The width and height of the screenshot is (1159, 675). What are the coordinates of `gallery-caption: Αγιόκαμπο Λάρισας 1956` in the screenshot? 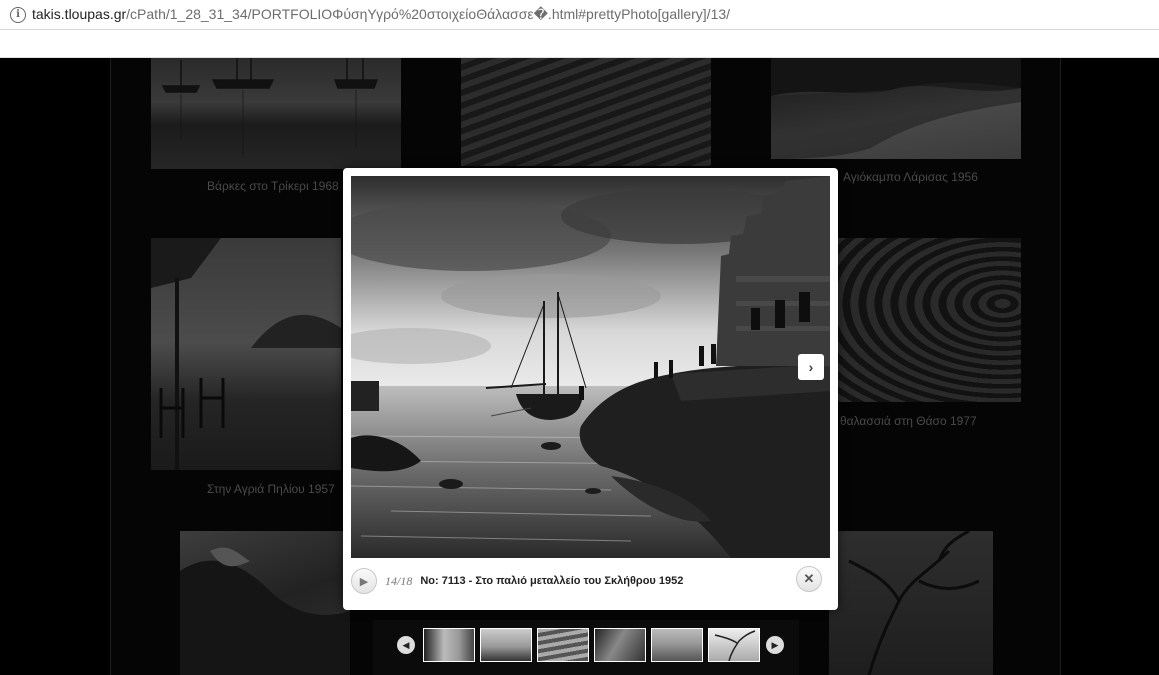 It's located at (910, 177).